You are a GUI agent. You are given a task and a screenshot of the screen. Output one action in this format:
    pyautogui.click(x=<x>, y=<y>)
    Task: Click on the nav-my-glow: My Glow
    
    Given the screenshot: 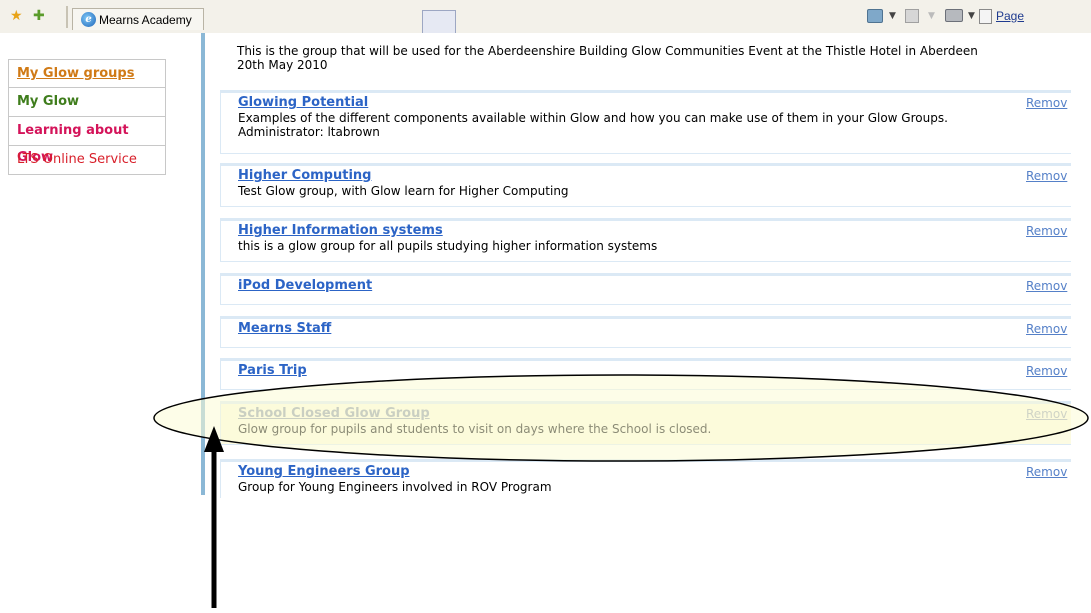 What is the action you would take?
    pyautogui.click(x=87, y=102)
    